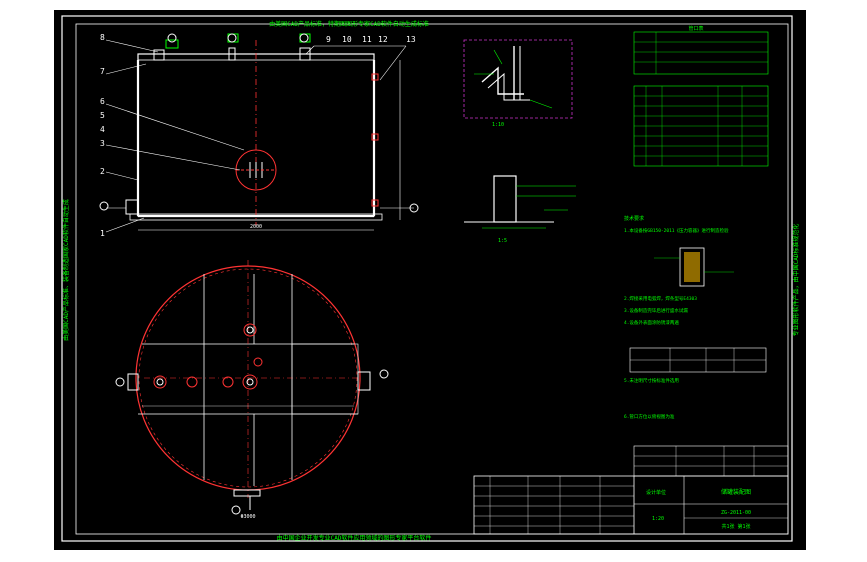 The width and height of the screenshot is (867, 562). Describe the element at coordinates (354, 538) in the screenshot. I see `bottom-title: 由中国企业开发专业CAD软件应用领域的图形专家平台软件` at that location.